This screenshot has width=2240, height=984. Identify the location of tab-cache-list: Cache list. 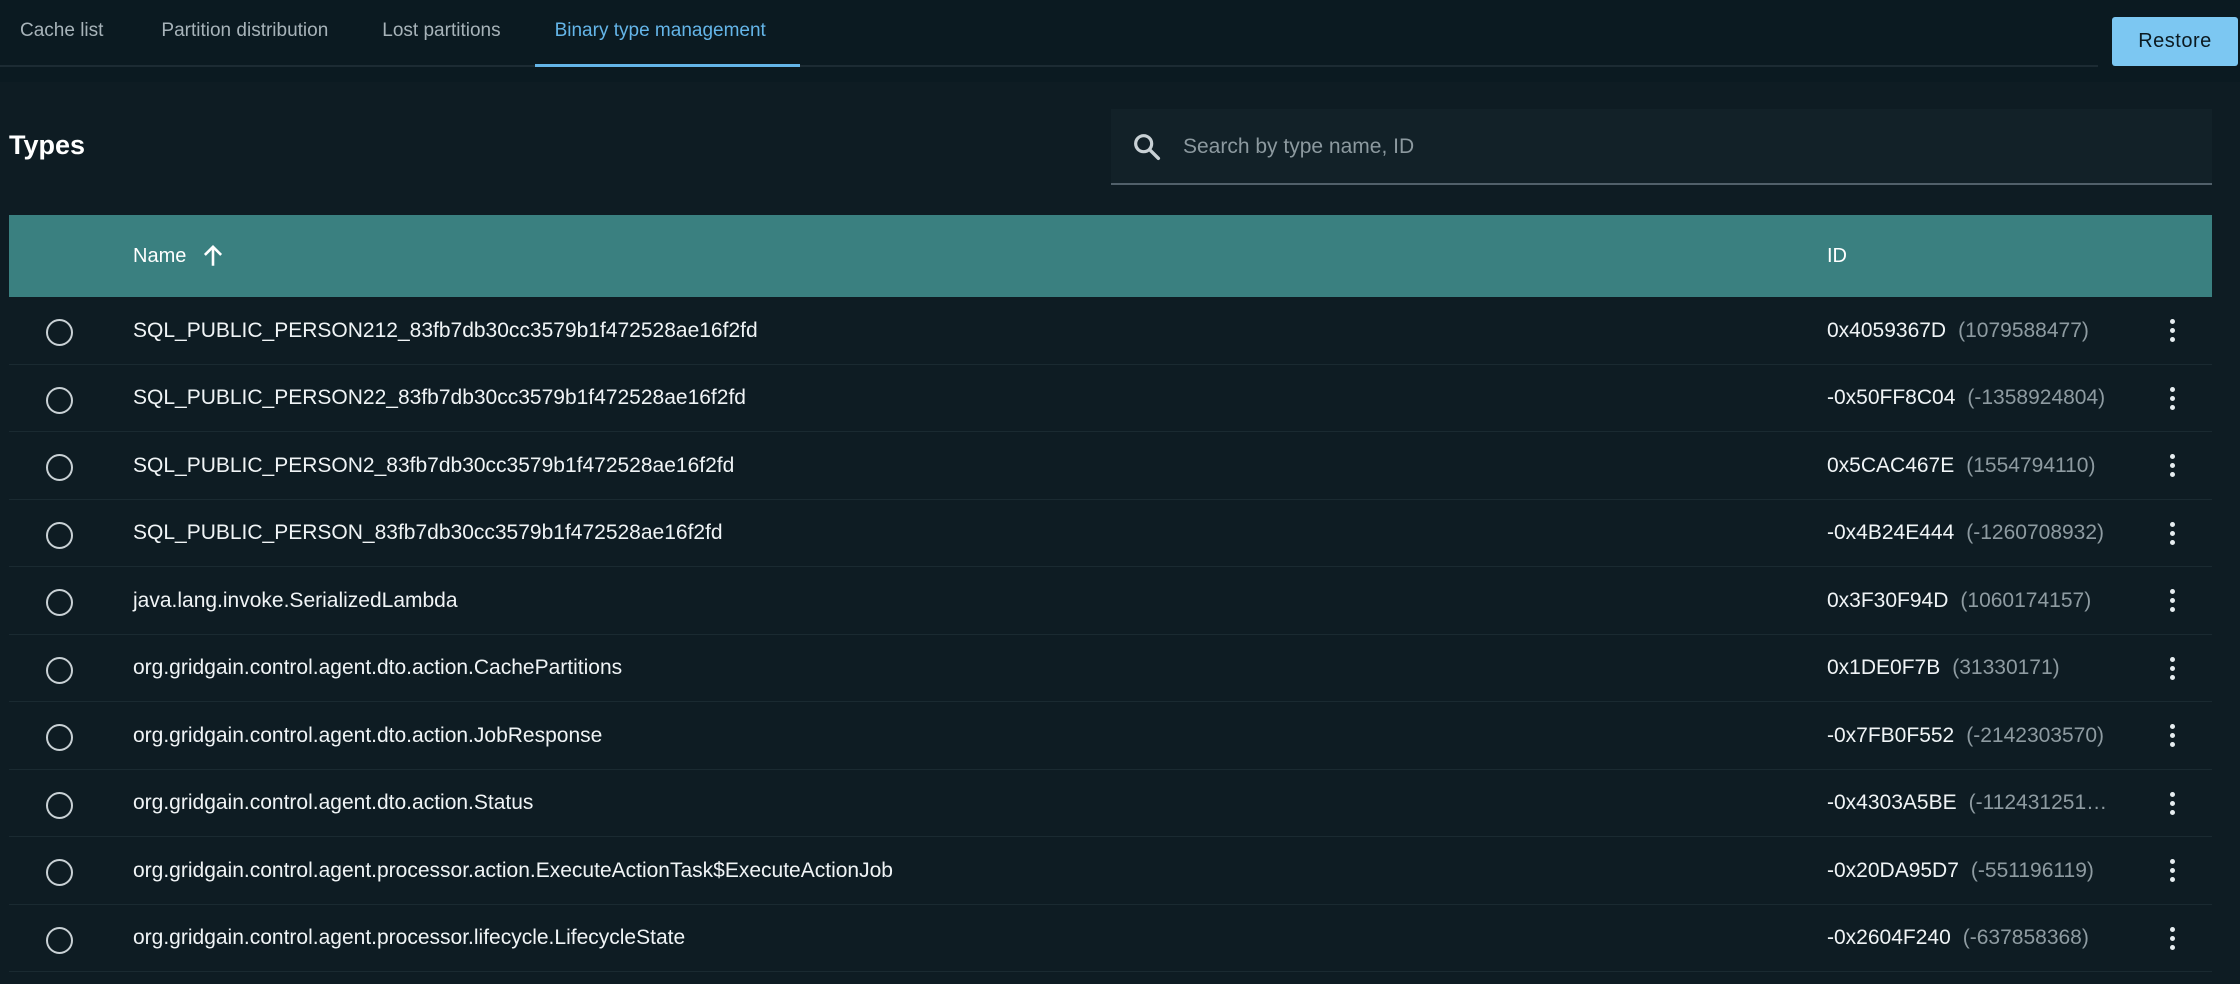
(70, 32).